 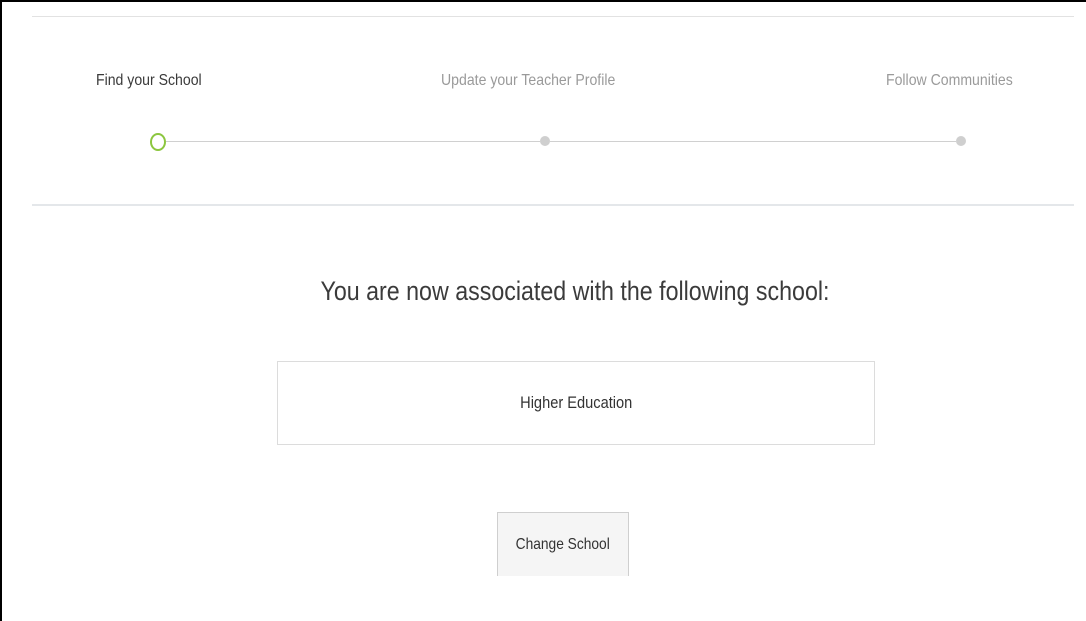 I want to click on step-label-follow-communities: Follow Communities, so click(x=949, y=80).